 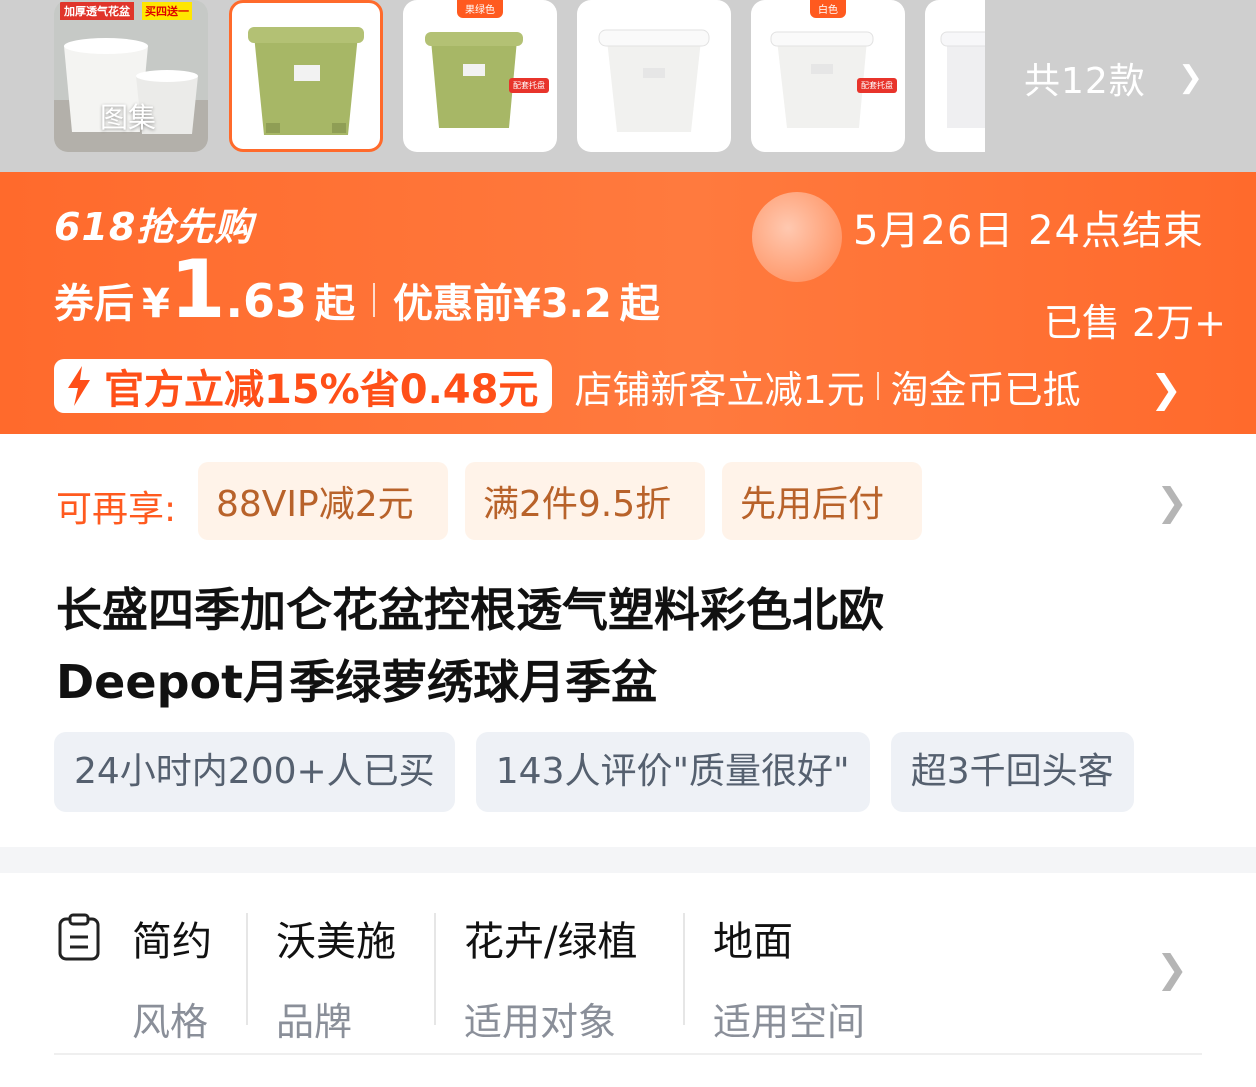 I want to click on attribute-key: 适用对象, so click(x=540, y=1022).